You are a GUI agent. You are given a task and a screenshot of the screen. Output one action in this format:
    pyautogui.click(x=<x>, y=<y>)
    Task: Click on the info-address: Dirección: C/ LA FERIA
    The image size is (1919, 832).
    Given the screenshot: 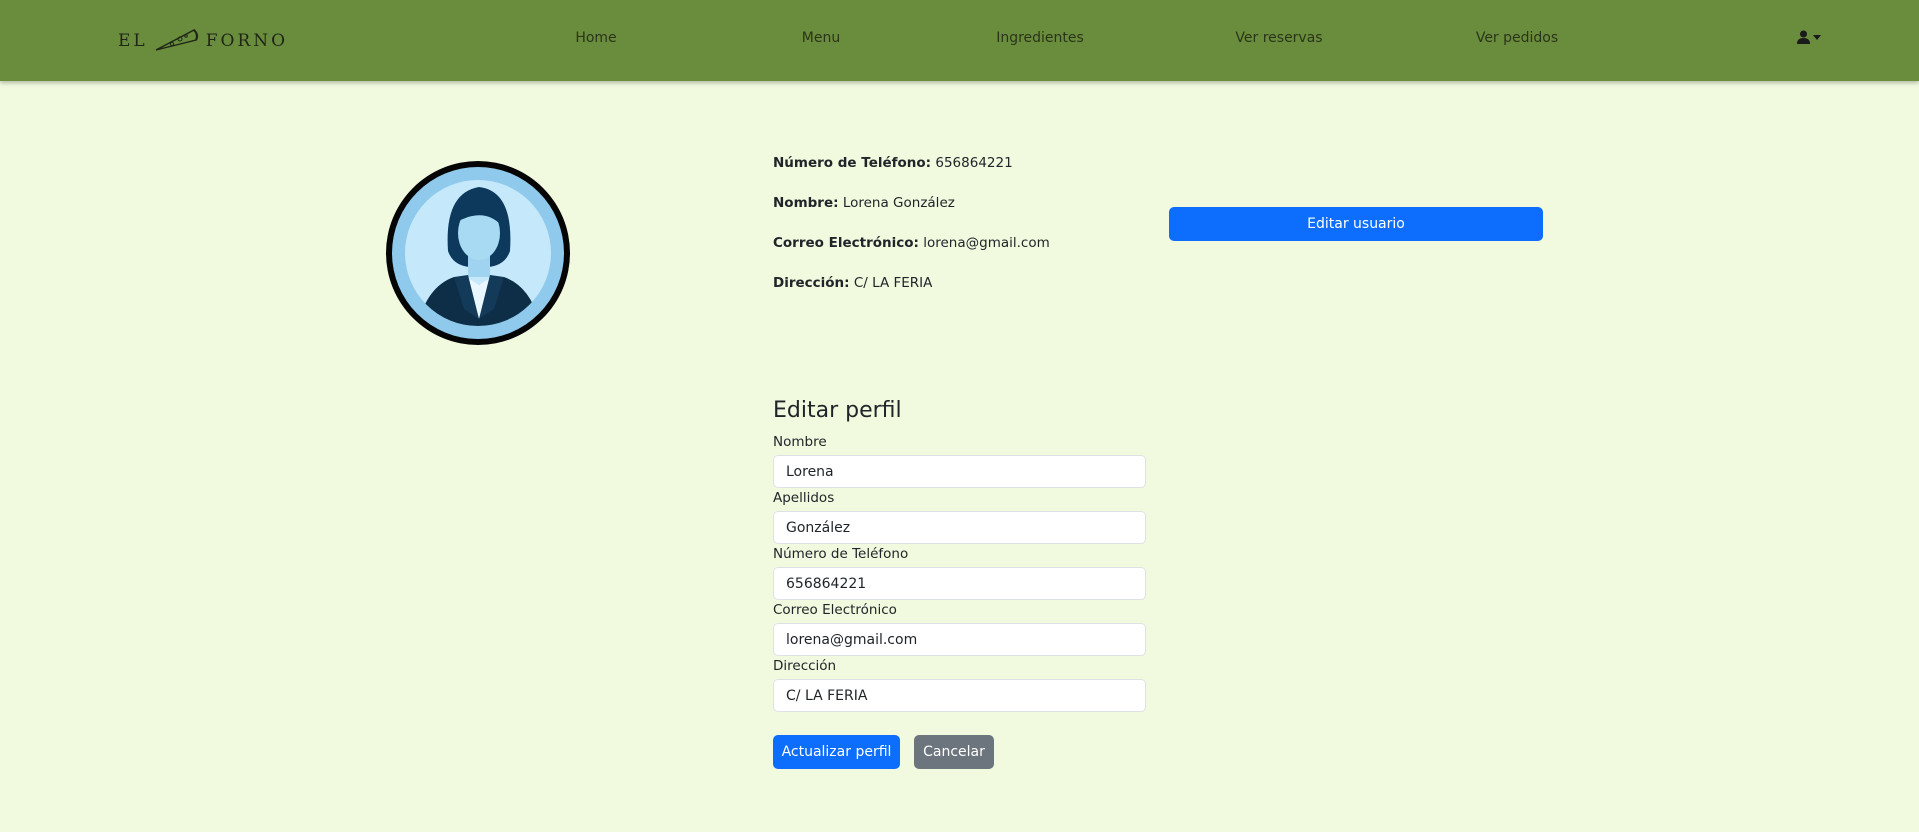 What is the action you would take?
    pyautogui.click(x=852, y=283)
    